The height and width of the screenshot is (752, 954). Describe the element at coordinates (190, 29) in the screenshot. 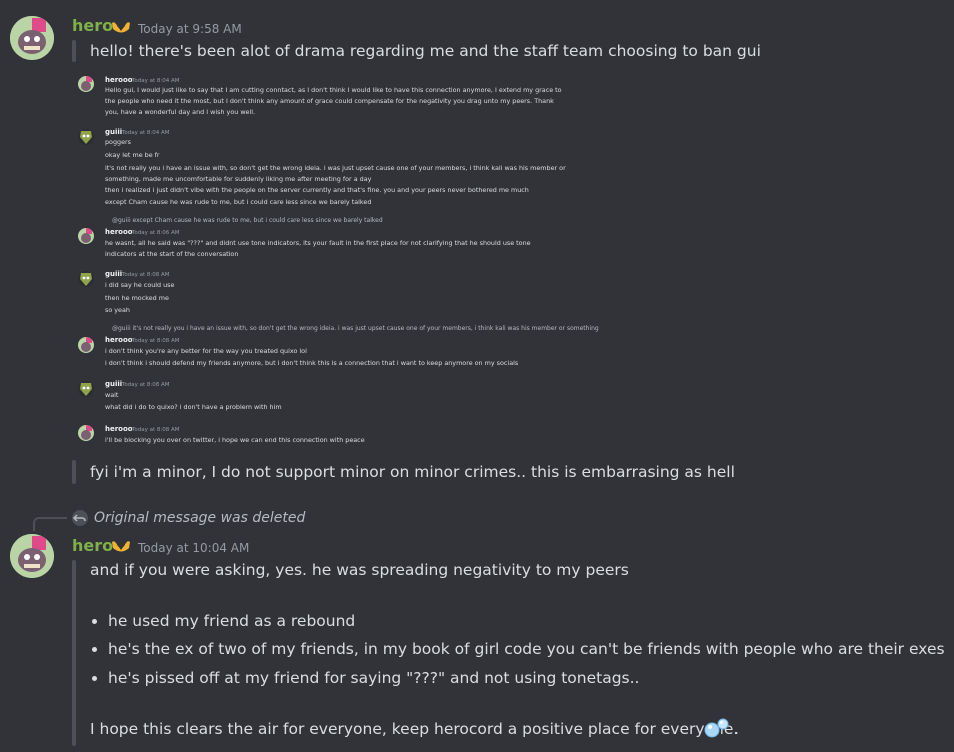

I see `timestamp: Today at 9:58 AM` at that location.